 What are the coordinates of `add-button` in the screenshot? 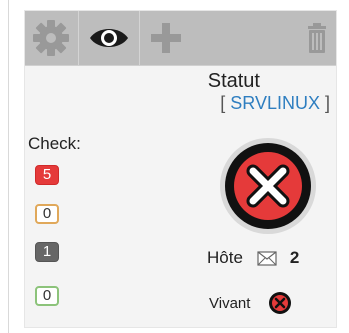 It's located at (166, 38).